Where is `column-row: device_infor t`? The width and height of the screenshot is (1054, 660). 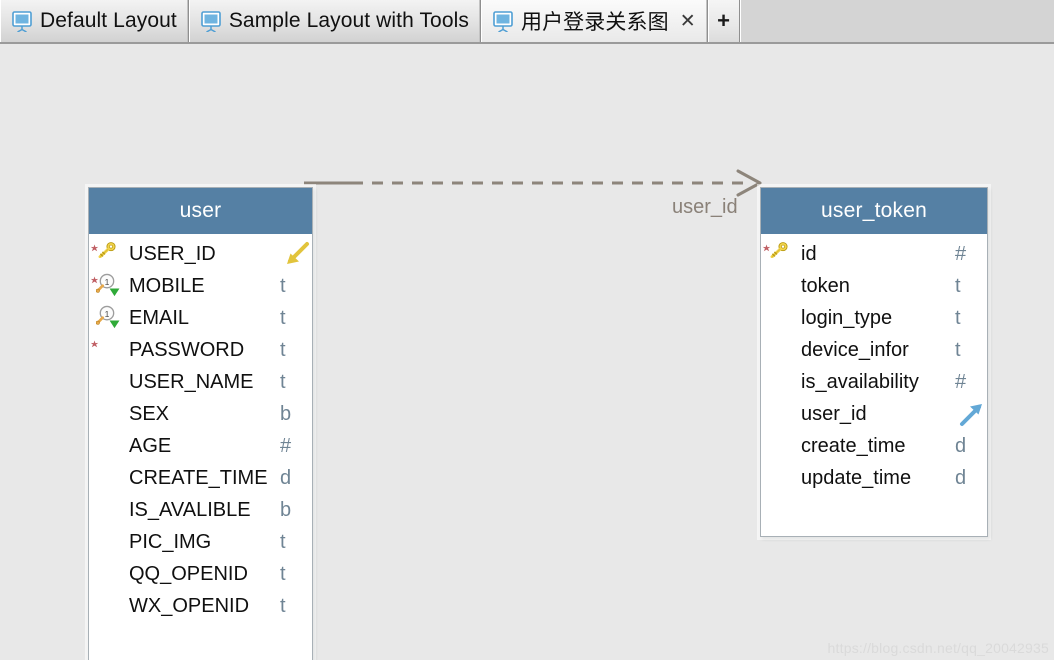 column-row: device_infor t is located at coordinates (874, 350).